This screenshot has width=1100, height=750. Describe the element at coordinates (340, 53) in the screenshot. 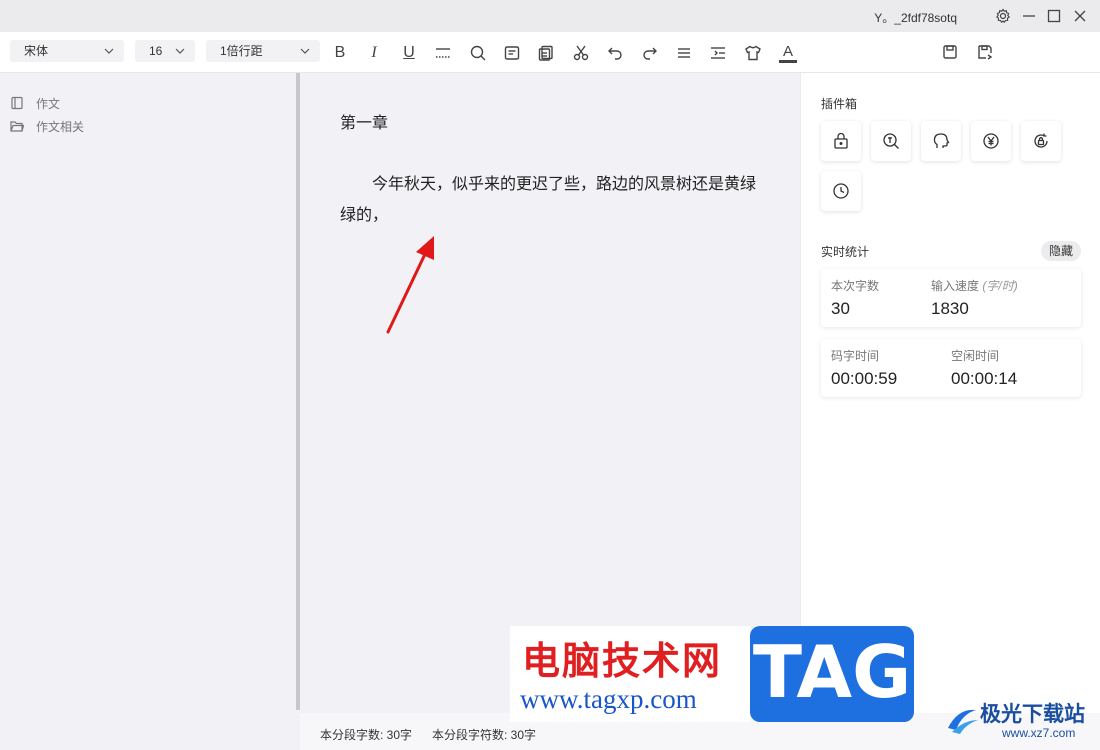

I see `bold-icon: B` at that location.